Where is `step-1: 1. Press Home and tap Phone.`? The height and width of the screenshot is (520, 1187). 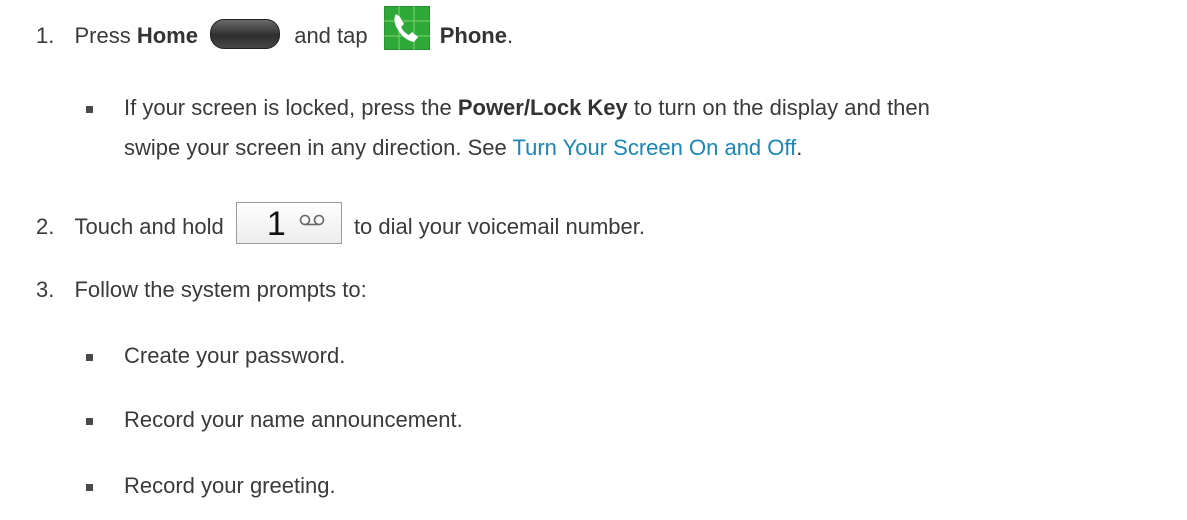 step-1: 1. Press Home and tap Phone. is located at coordinates (274, 28).